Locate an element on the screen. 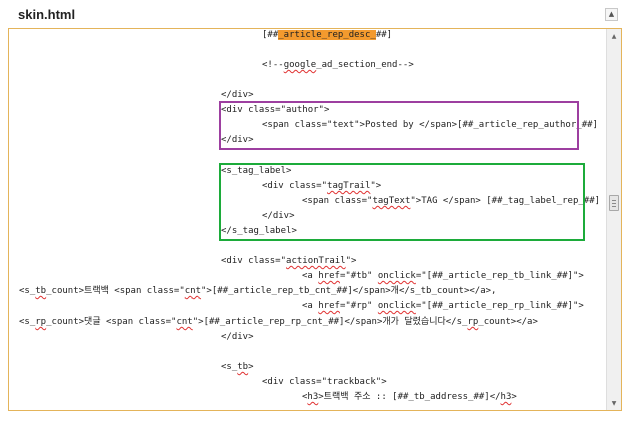 Image resolution: width=630 pixels, height=423 pixels. code-line: <h3>트랙백 주소 :: [##_tb_address_##]</h3> is located at coordinates (409, 397).